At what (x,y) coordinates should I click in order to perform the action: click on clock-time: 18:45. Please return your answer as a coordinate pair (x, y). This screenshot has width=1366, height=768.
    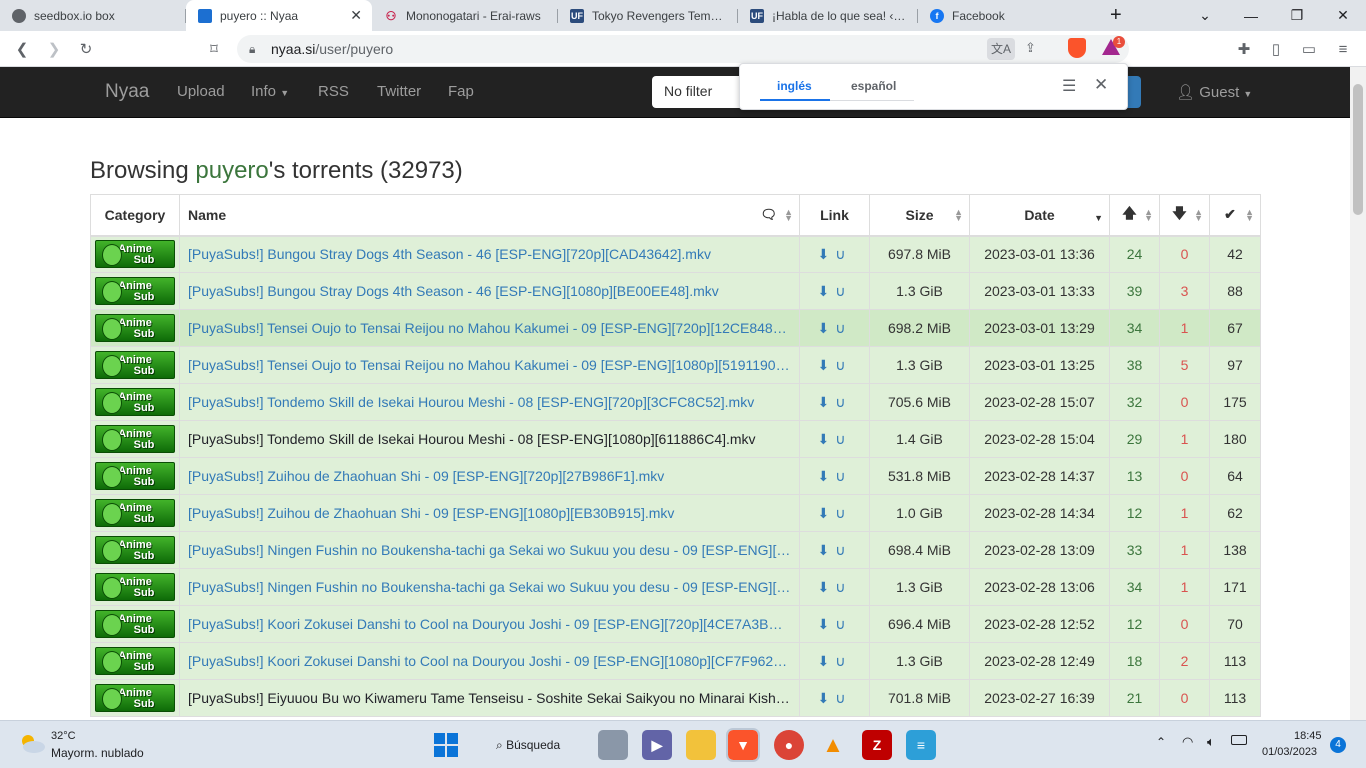
    Looking at the image, I should click on (1308, 736).